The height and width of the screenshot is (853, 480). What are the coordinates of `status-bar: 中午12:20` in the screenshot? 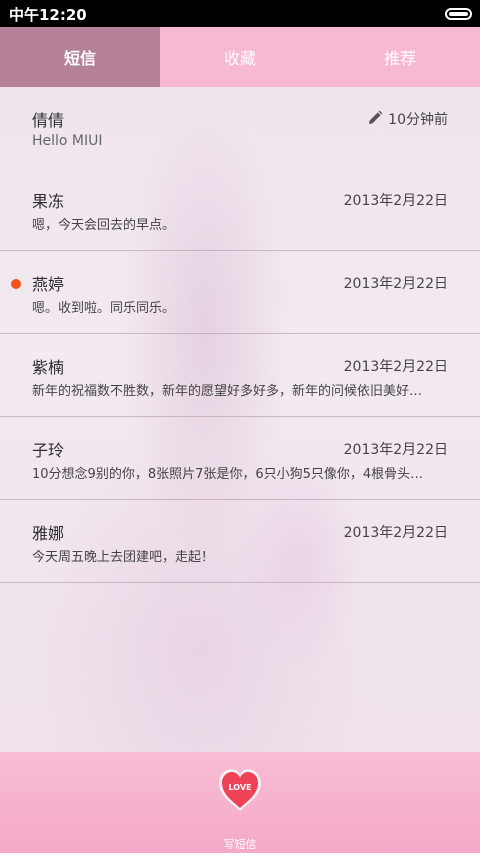 It's located at (240, 13).